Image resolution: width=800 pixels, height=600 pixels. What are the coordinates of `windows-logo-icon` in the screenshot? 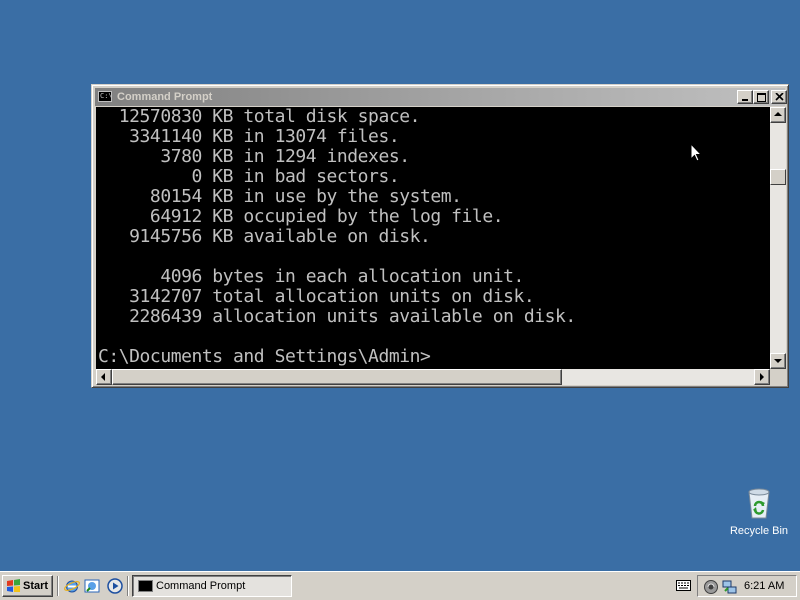 It's located at (13, 585).